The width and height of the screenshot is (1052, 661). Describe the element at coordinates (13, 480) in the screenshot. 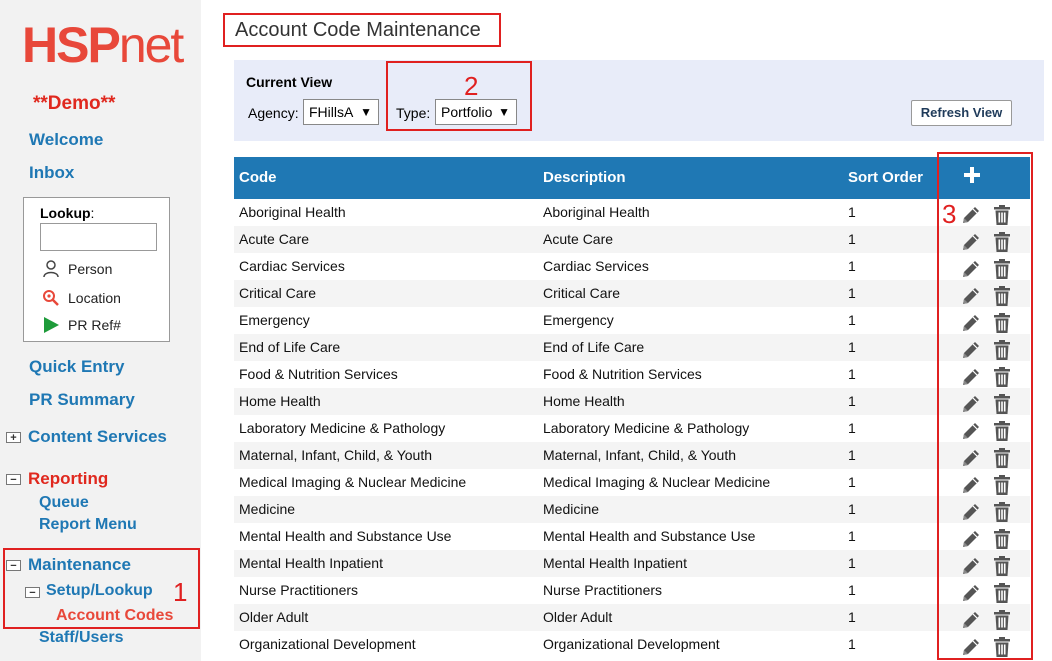

I see `collapse-reporting-icon: −` at that location.